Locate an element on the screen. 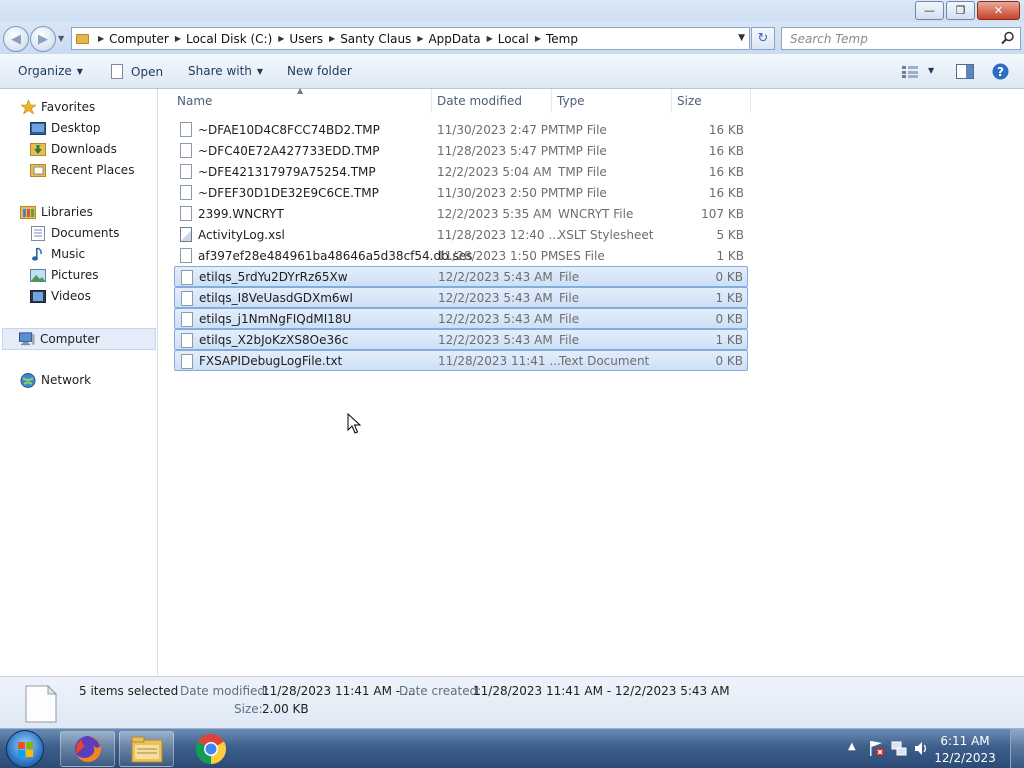 The width and height of the screenshot is (1024, 768). windows-logo-icon is located at coordinates (25, 749).